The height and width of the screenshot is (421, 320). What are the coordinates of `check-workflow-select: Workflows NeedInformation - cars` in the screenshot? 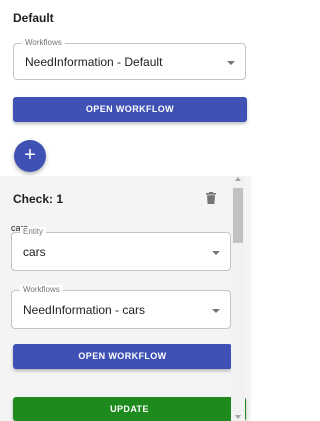 It's located at (121, 307).